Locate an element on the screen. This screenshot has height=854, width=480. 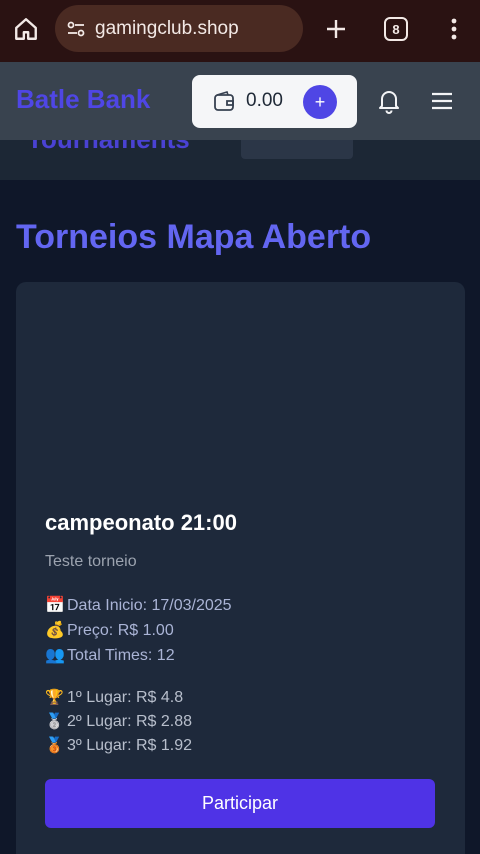
start-date-text: Data Inicio: 17/03/2025 is located at coordinates (149, 605).